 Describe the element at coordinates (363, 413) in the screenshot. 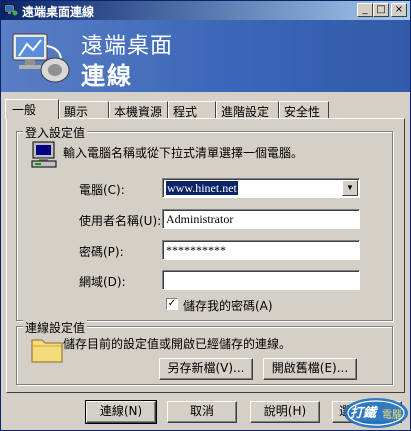

I see `watermark-text-1: 打鐵` at that location.